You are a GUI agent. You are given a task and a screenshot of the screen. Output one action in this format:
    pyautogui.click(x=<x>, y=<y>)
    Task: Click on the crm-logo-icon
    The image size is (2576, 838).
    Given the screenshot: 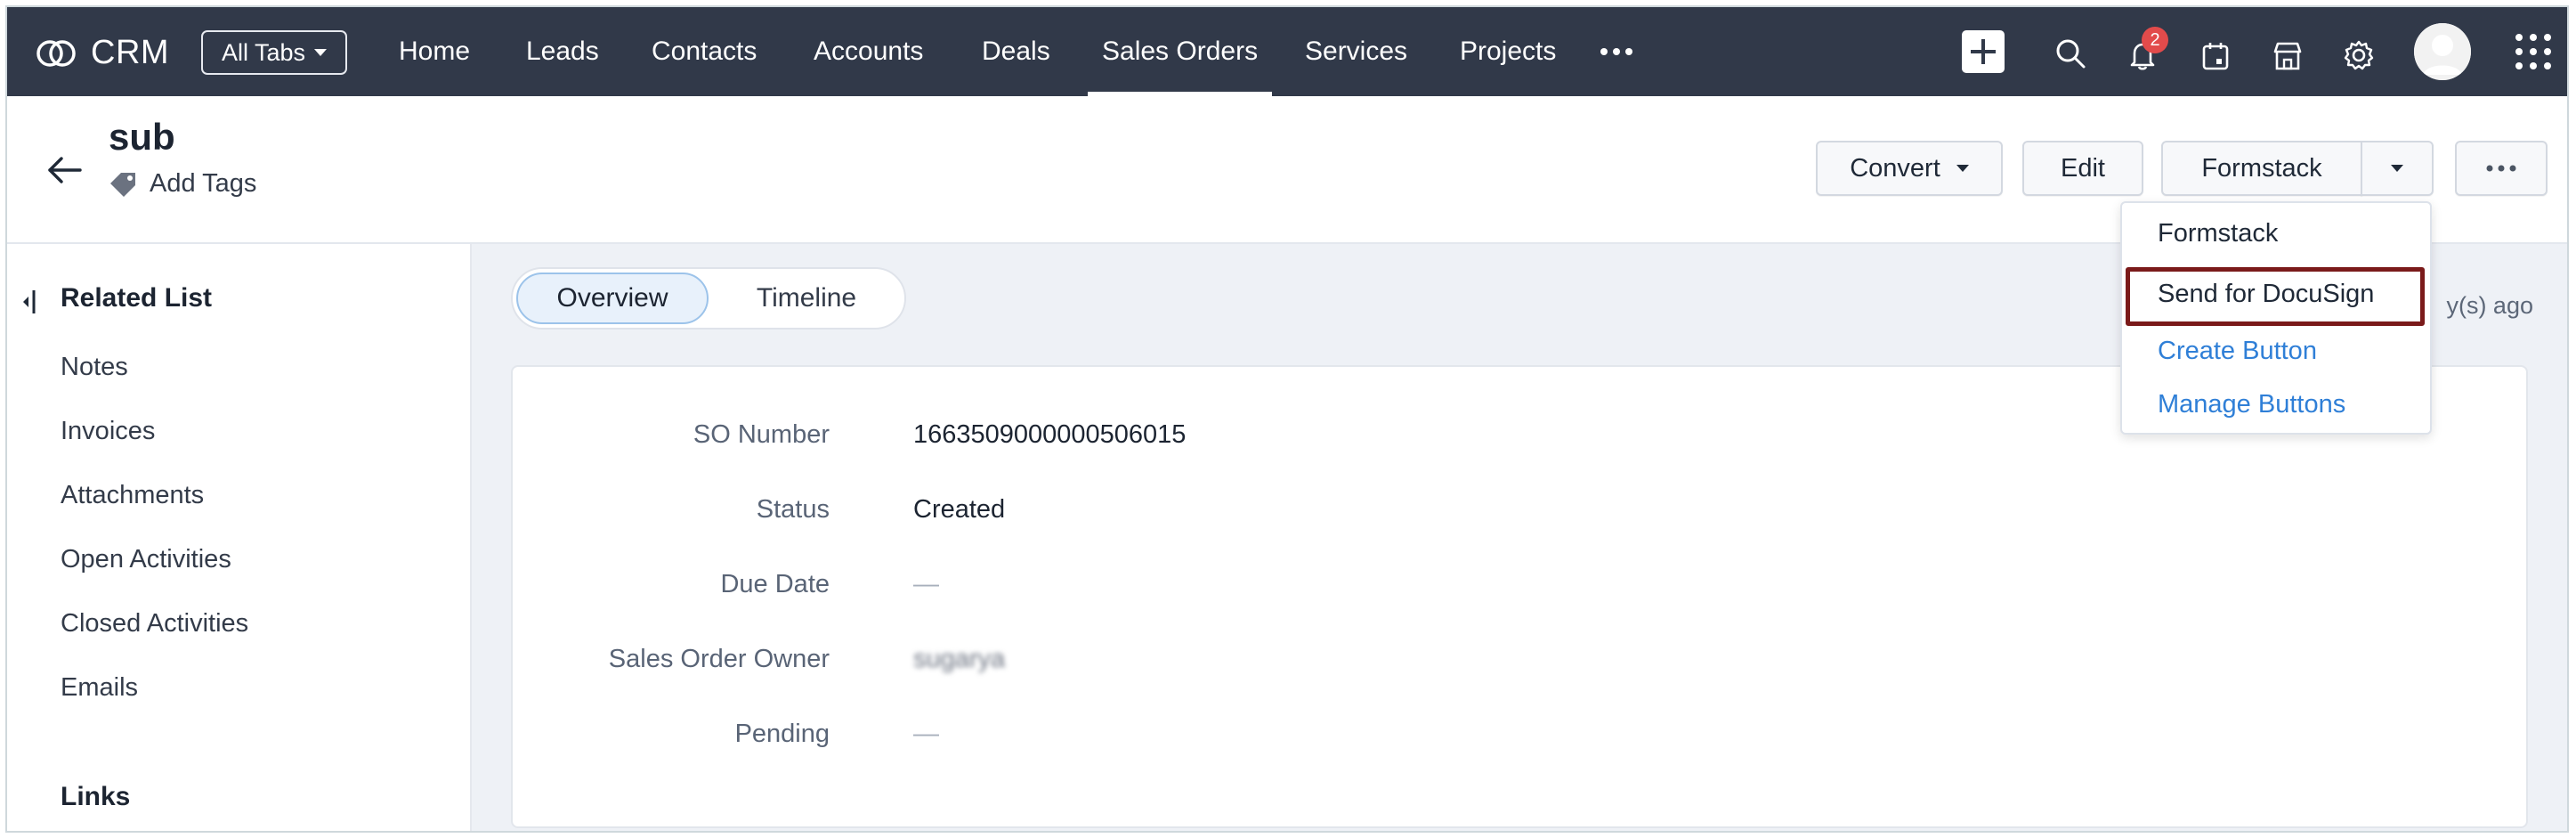 What is the action you would take?
    pyautogui.click(x=56, y=53)
    